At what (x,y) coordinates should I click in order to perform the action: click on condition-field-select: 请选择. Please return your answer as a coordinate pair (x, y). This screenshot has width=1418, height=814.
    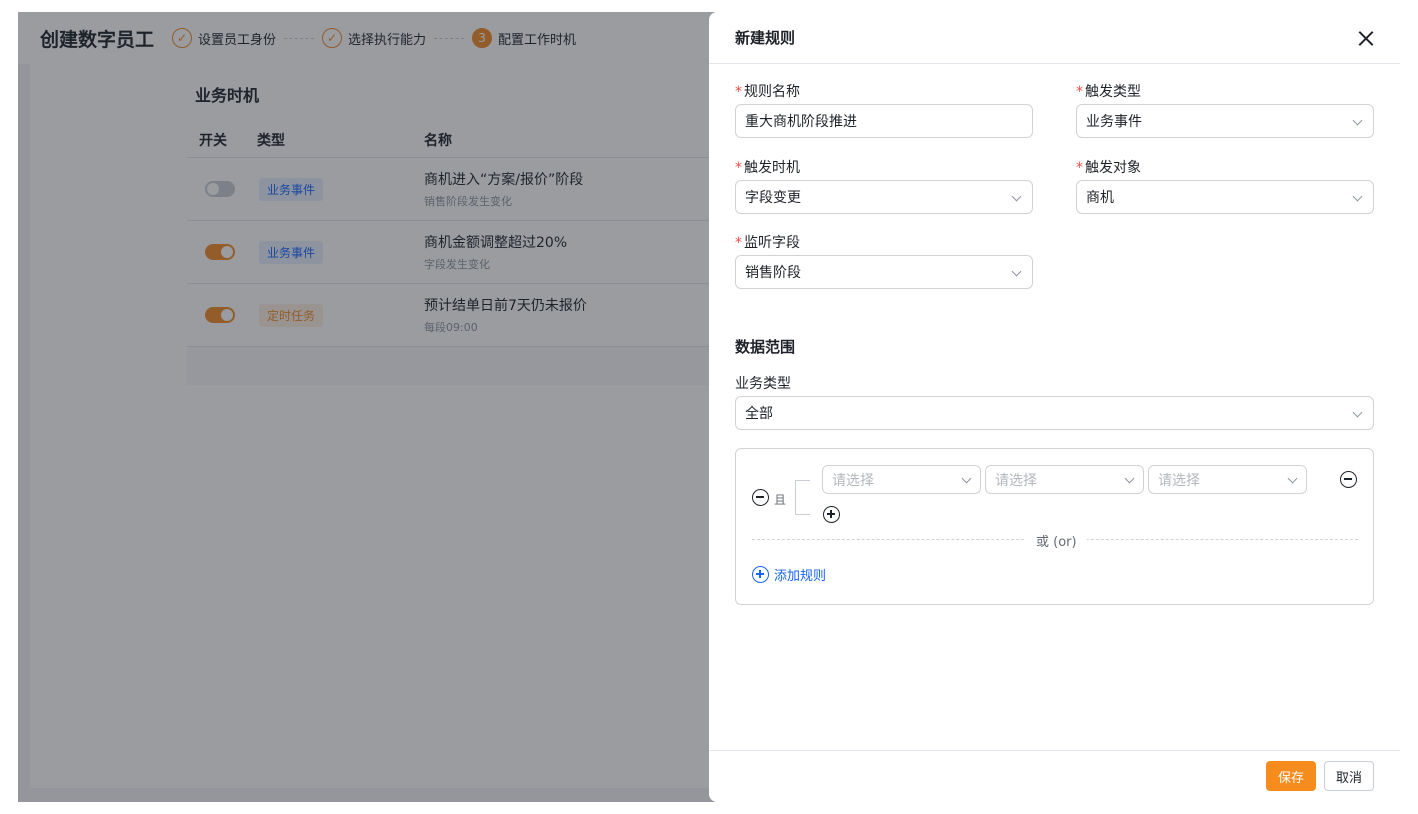
    Looking at the image, I should click on (901, 479).